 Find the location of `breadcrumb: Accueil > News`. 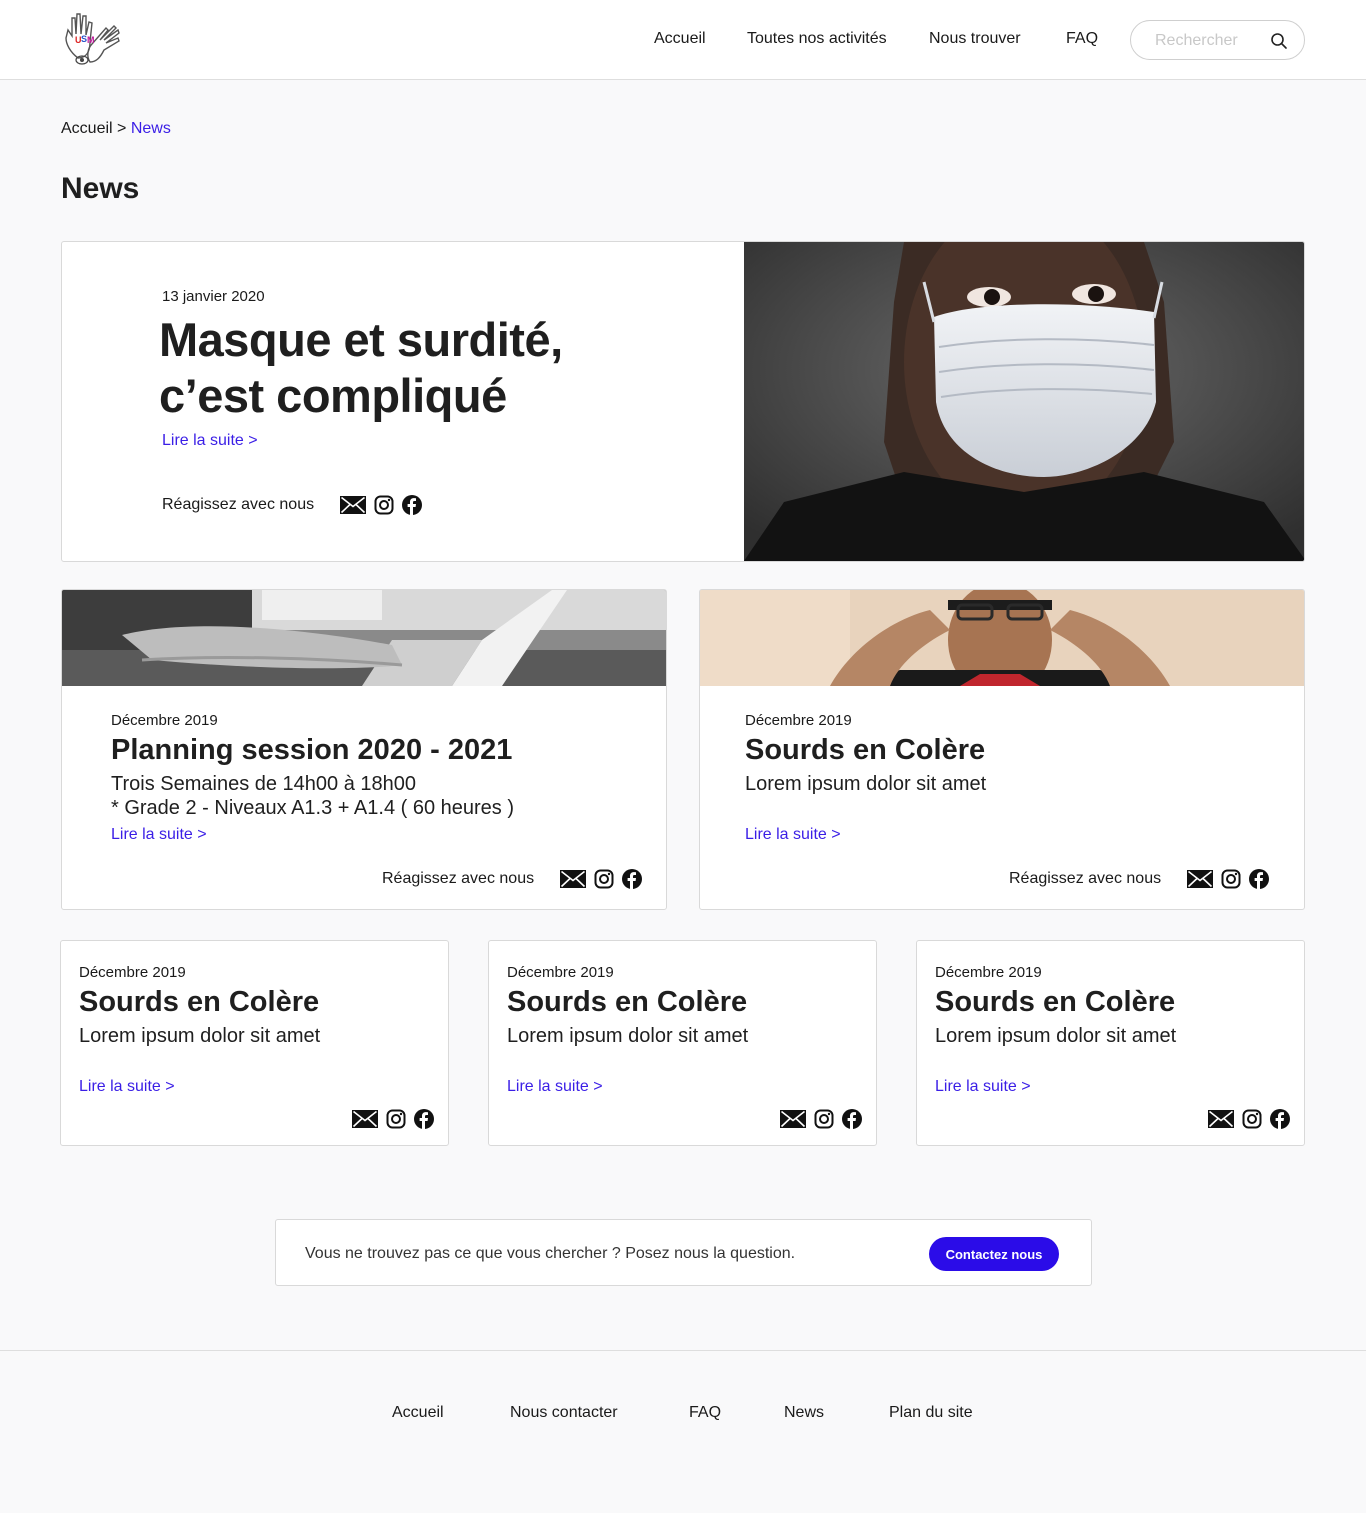

breadcrumb: Accueil > News is located at coordinates (116, 129).